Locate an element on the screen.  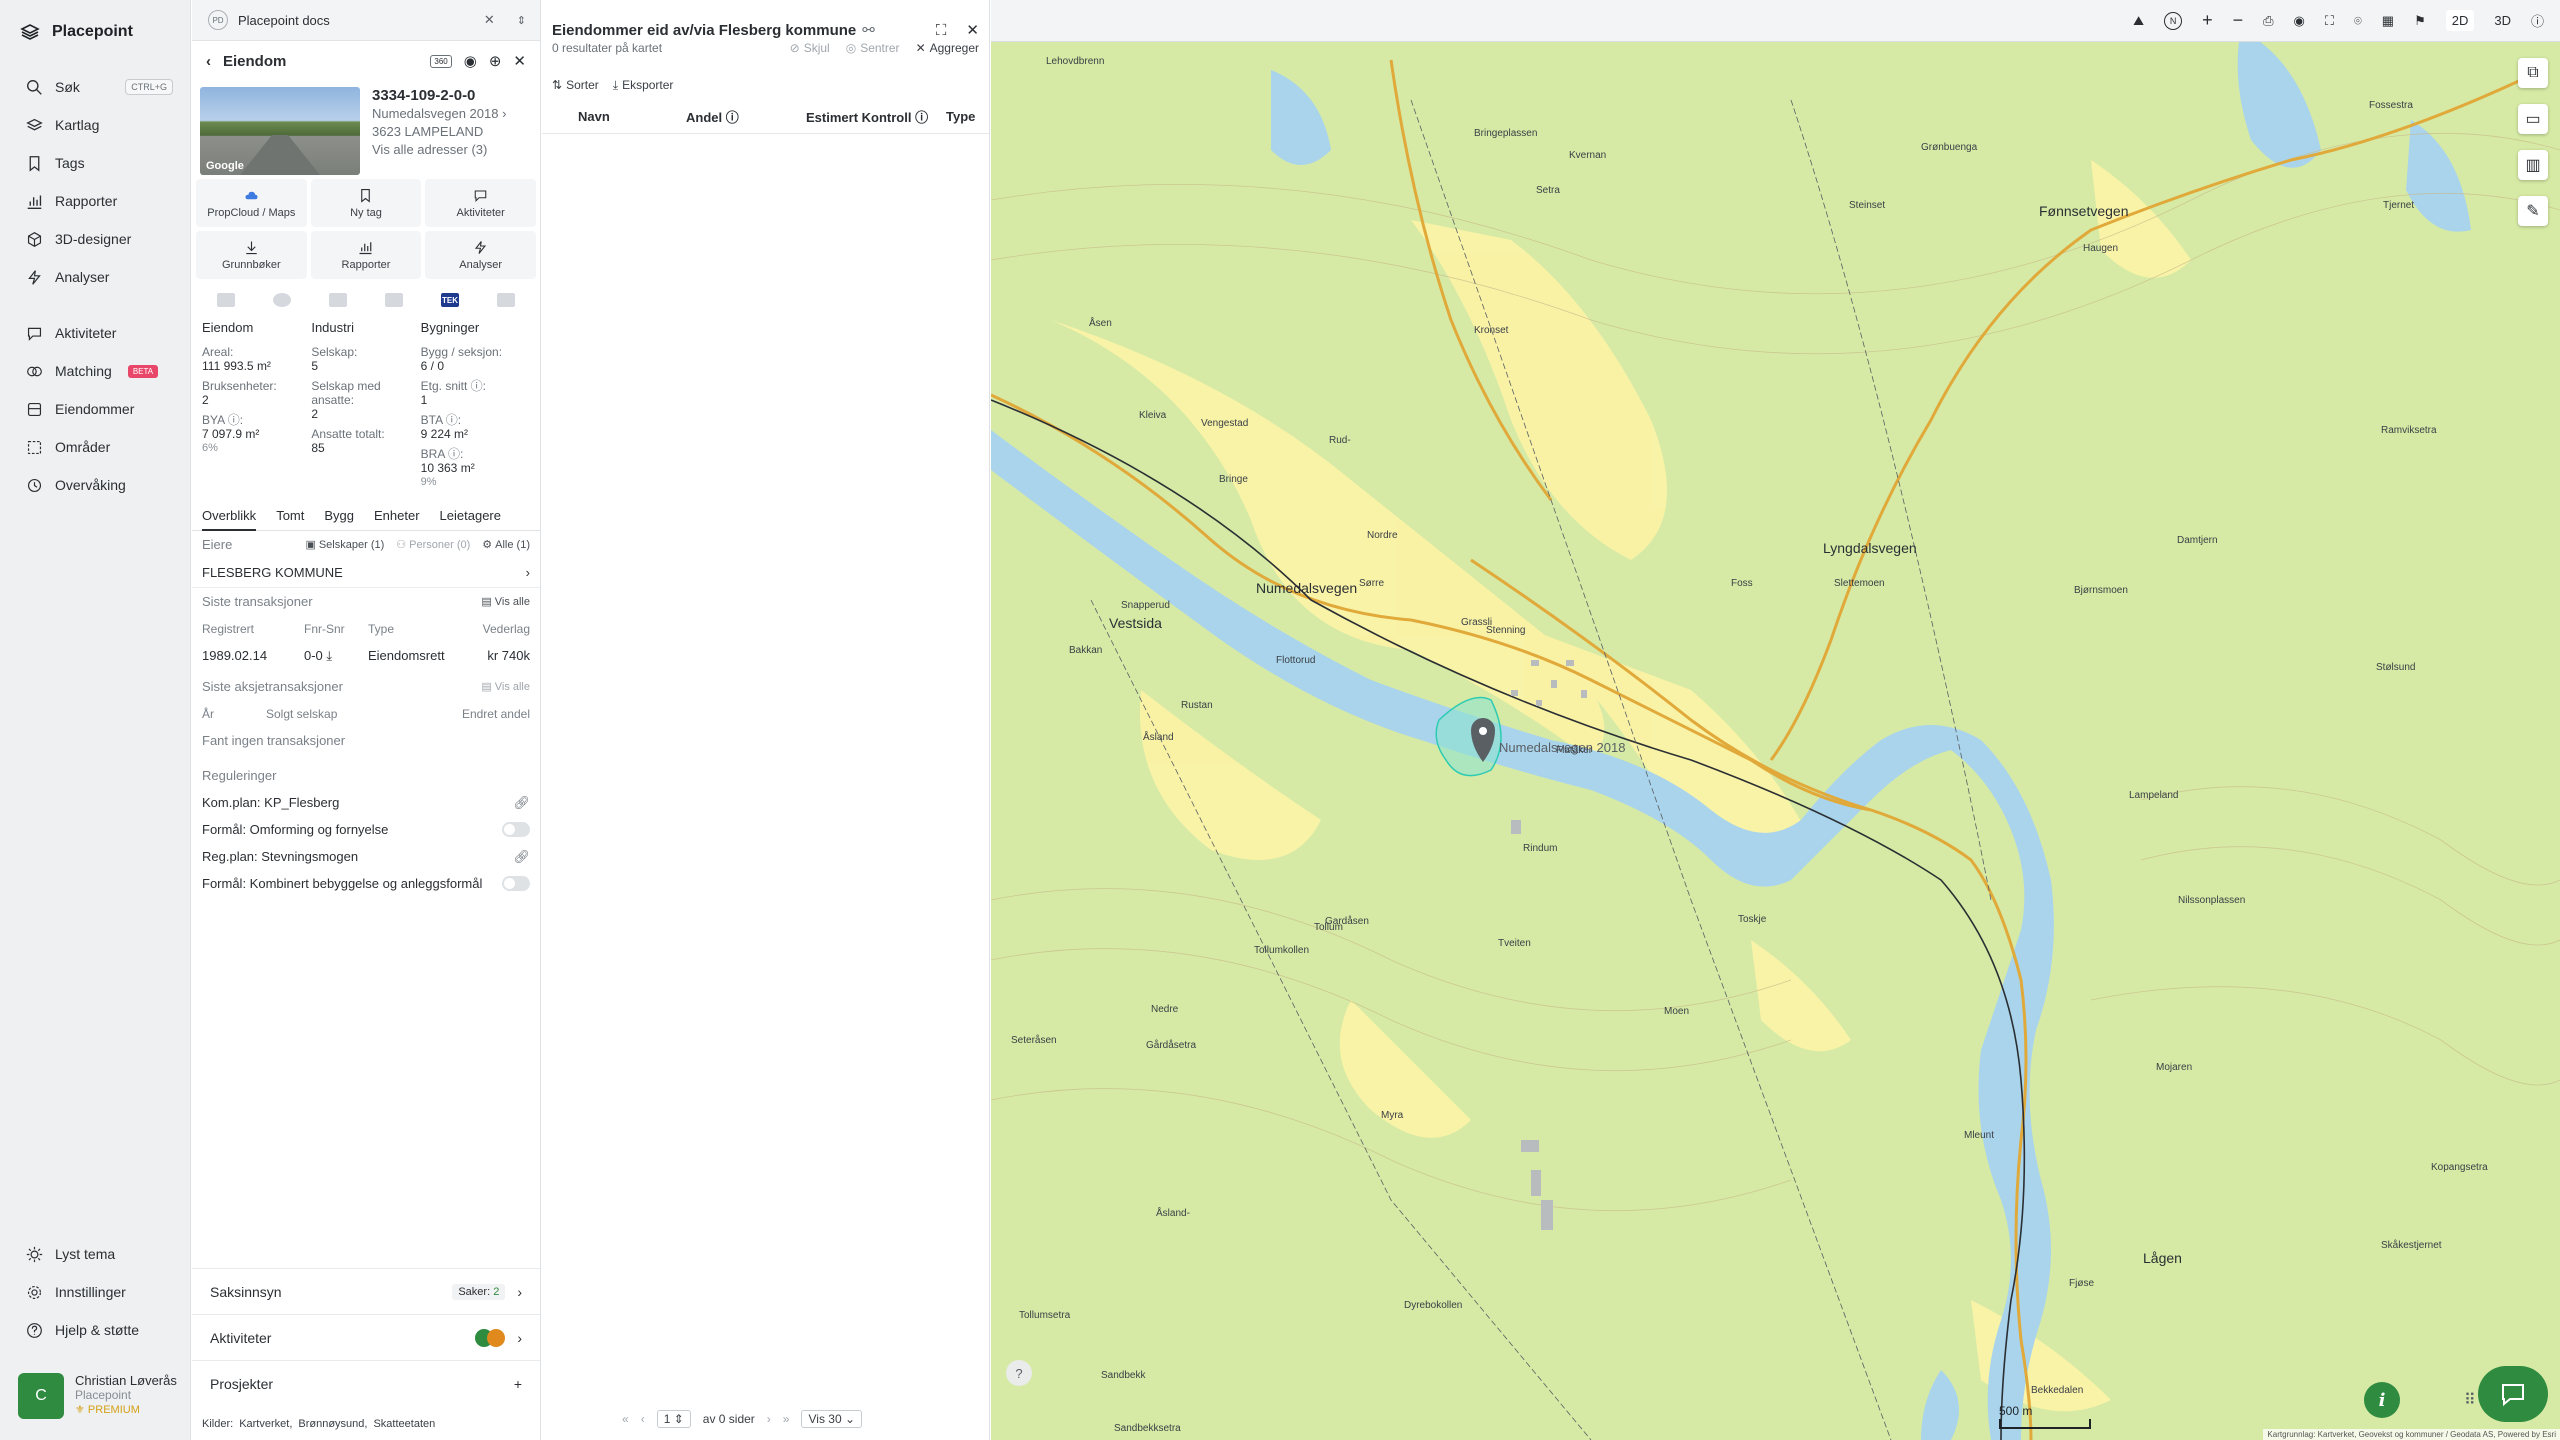
map-chart-button: ▥ is located at coordinates (2533, 165).